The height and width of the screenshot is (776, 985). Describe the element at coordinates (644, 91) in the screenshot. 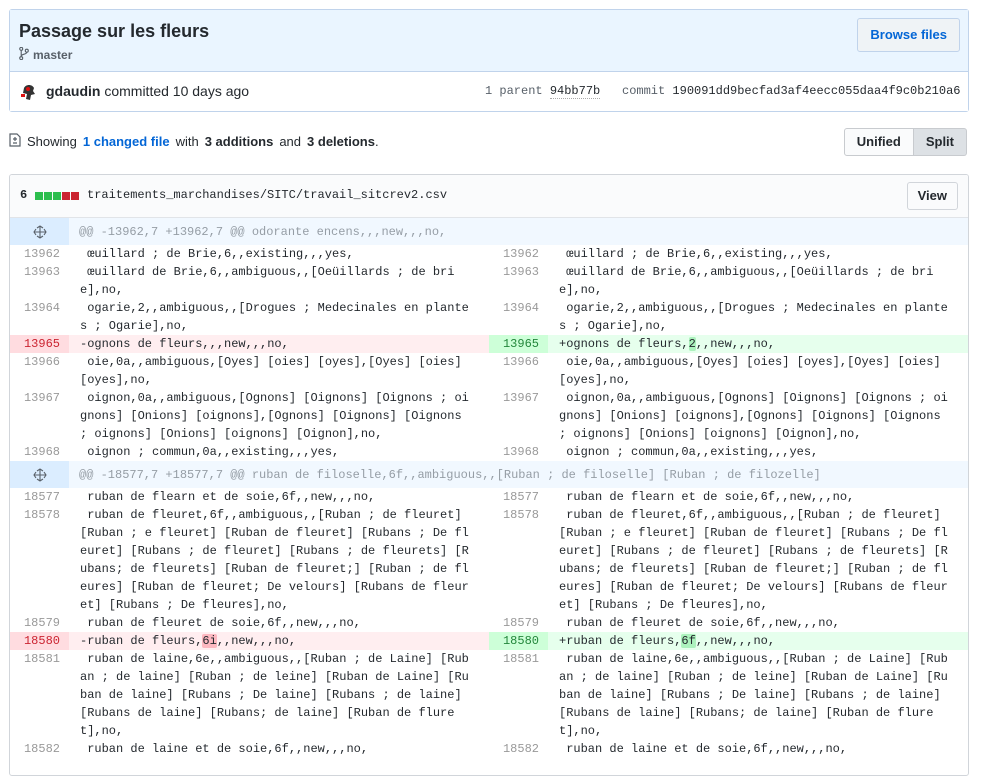

I see `commit-label: commit` at that location.